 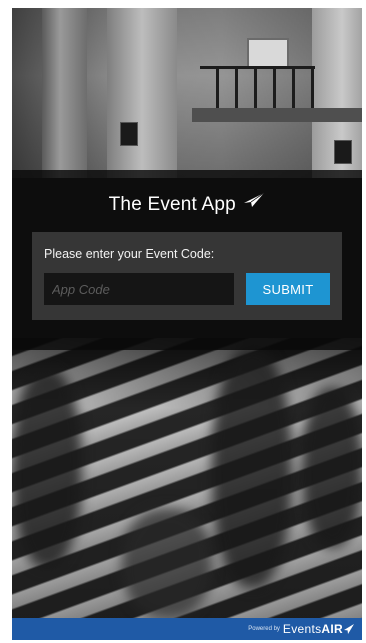 I want to click on brand-logo: EventsAIR, so click(x=313, y=629).